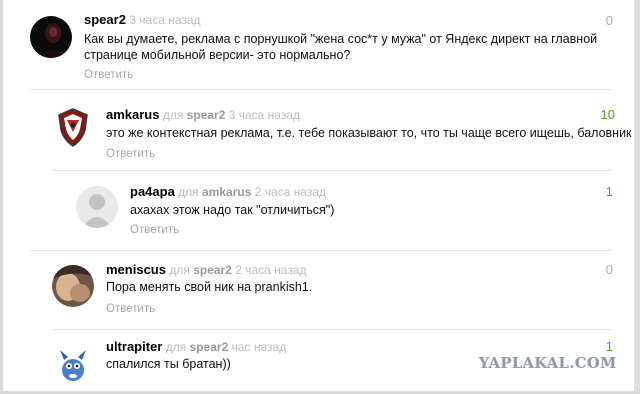 This screenshot has height=394, width=640. What do you see at coordinates (105, 19) in the screenshot?
I see `author-name: spear2` at bounding box center [105, 19].